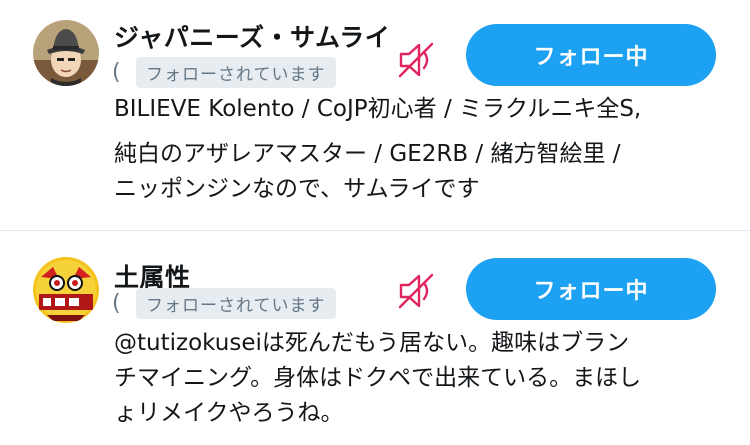 This screenshot has width=750, height=445. I want to click on bio-line: BILIEVE Kolento / CoJP初心者 / ミラクルニキ全S,, so click(378, 109).